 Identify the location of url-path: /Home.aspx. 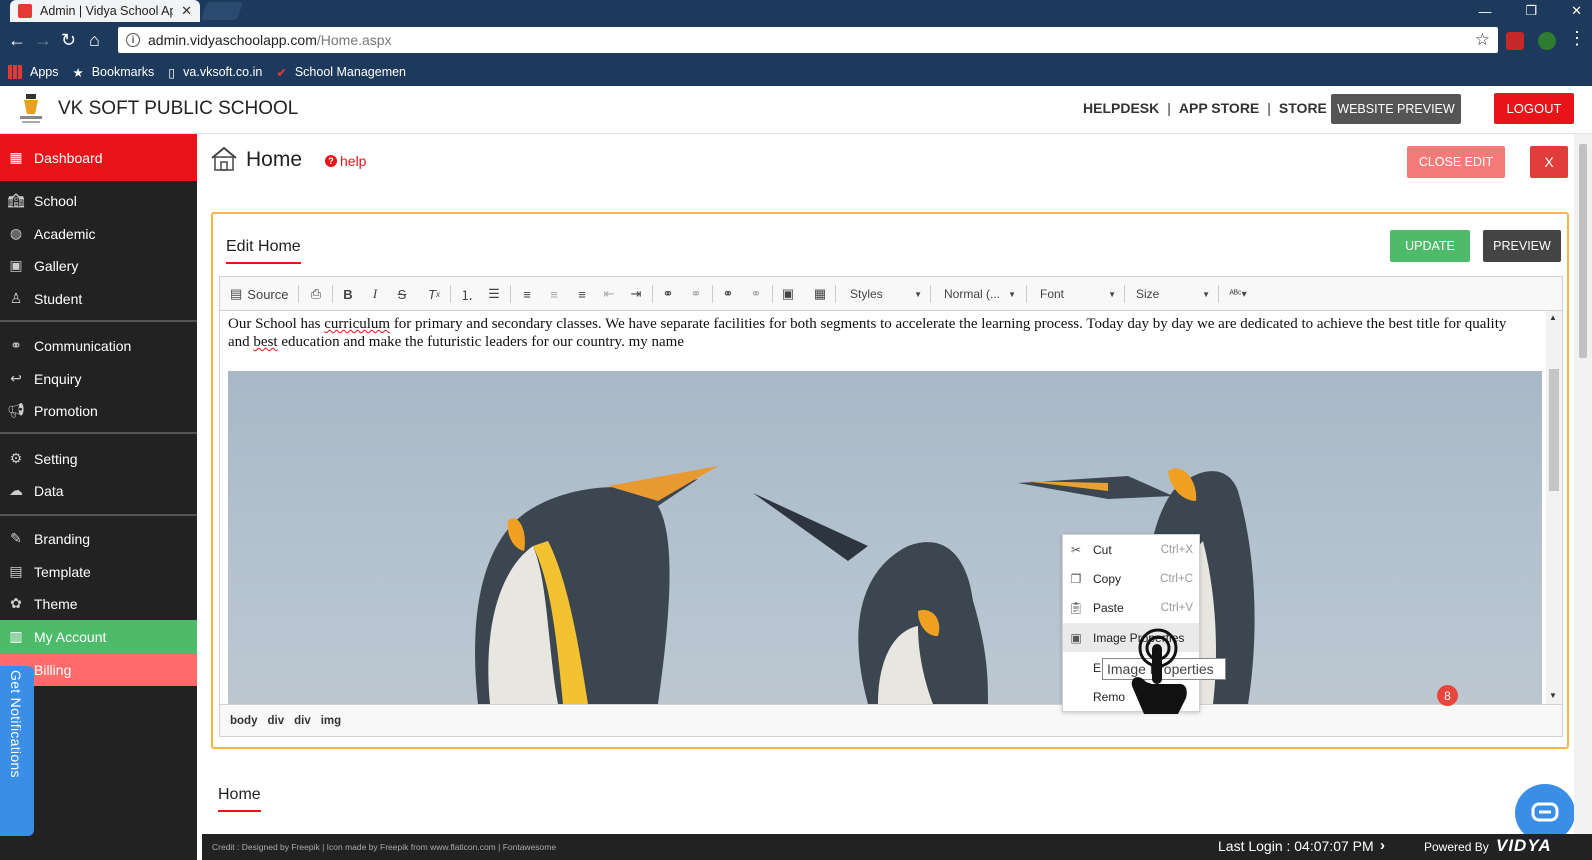
(354, 40).